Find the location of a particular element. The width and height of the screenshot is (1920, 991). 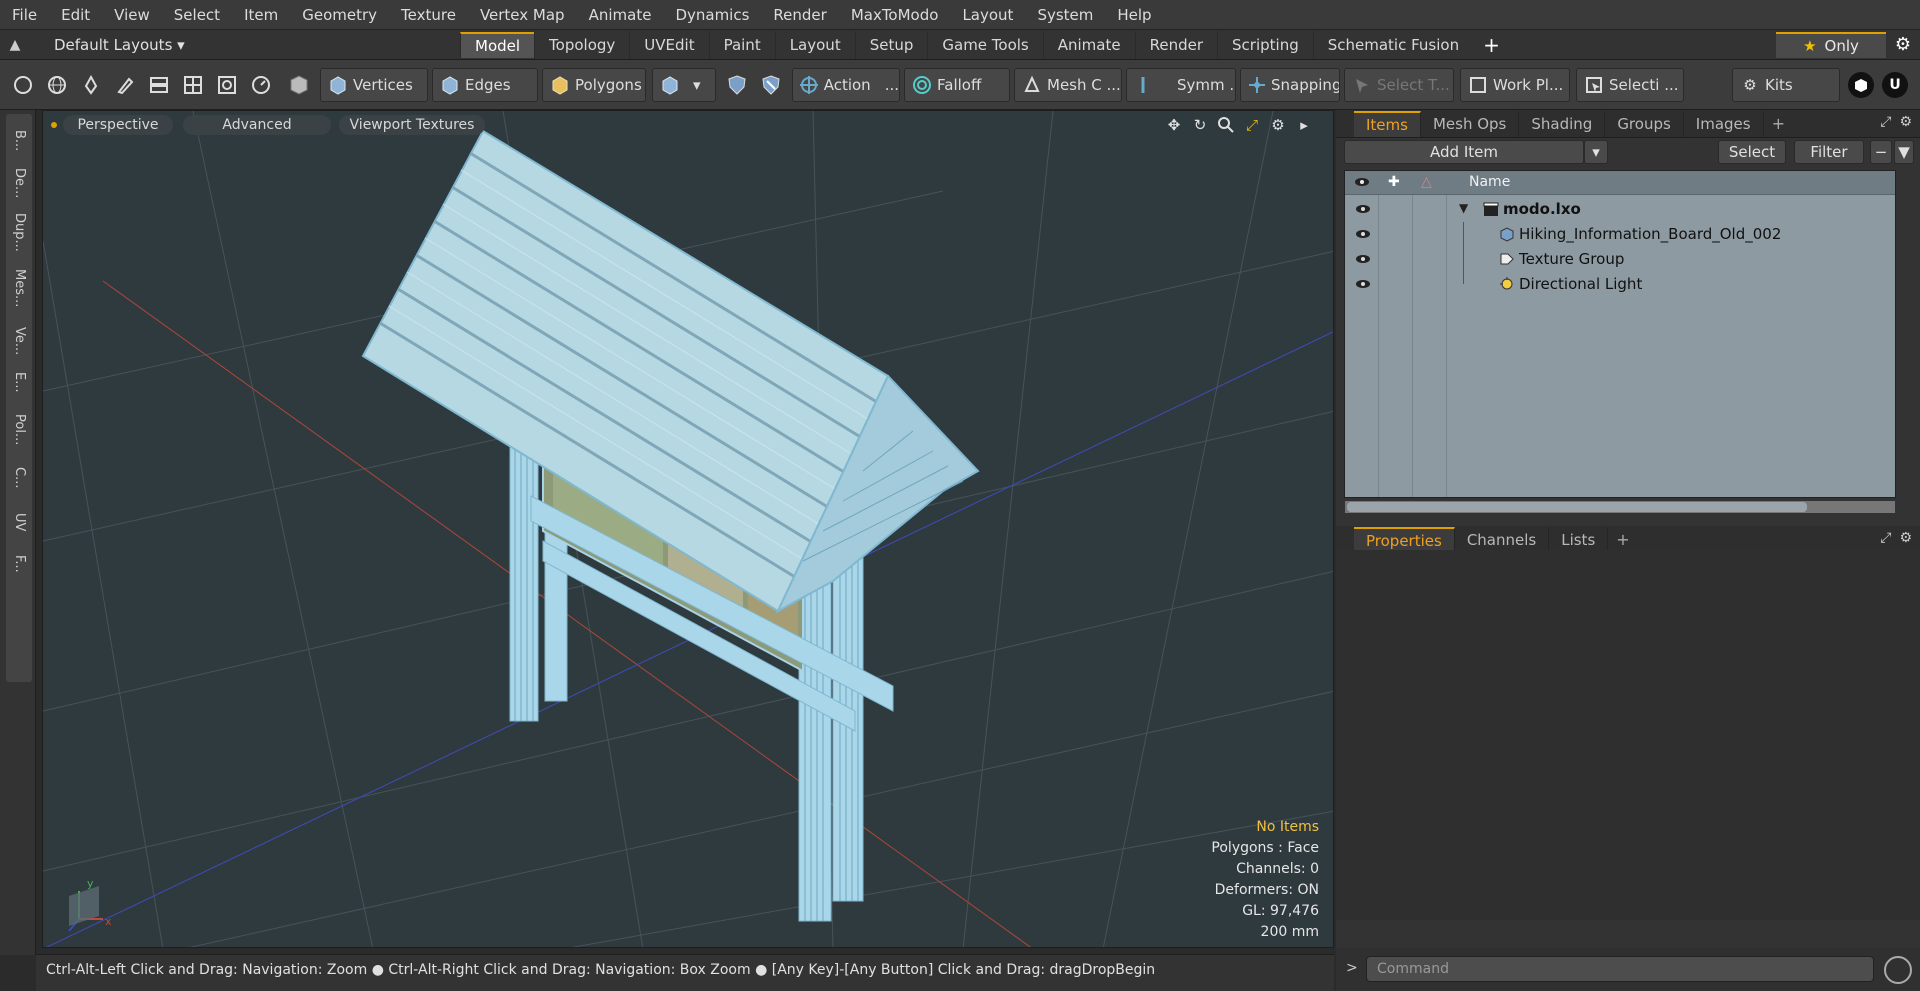

menu-animate: Animate is located at coordinates (620, 15).